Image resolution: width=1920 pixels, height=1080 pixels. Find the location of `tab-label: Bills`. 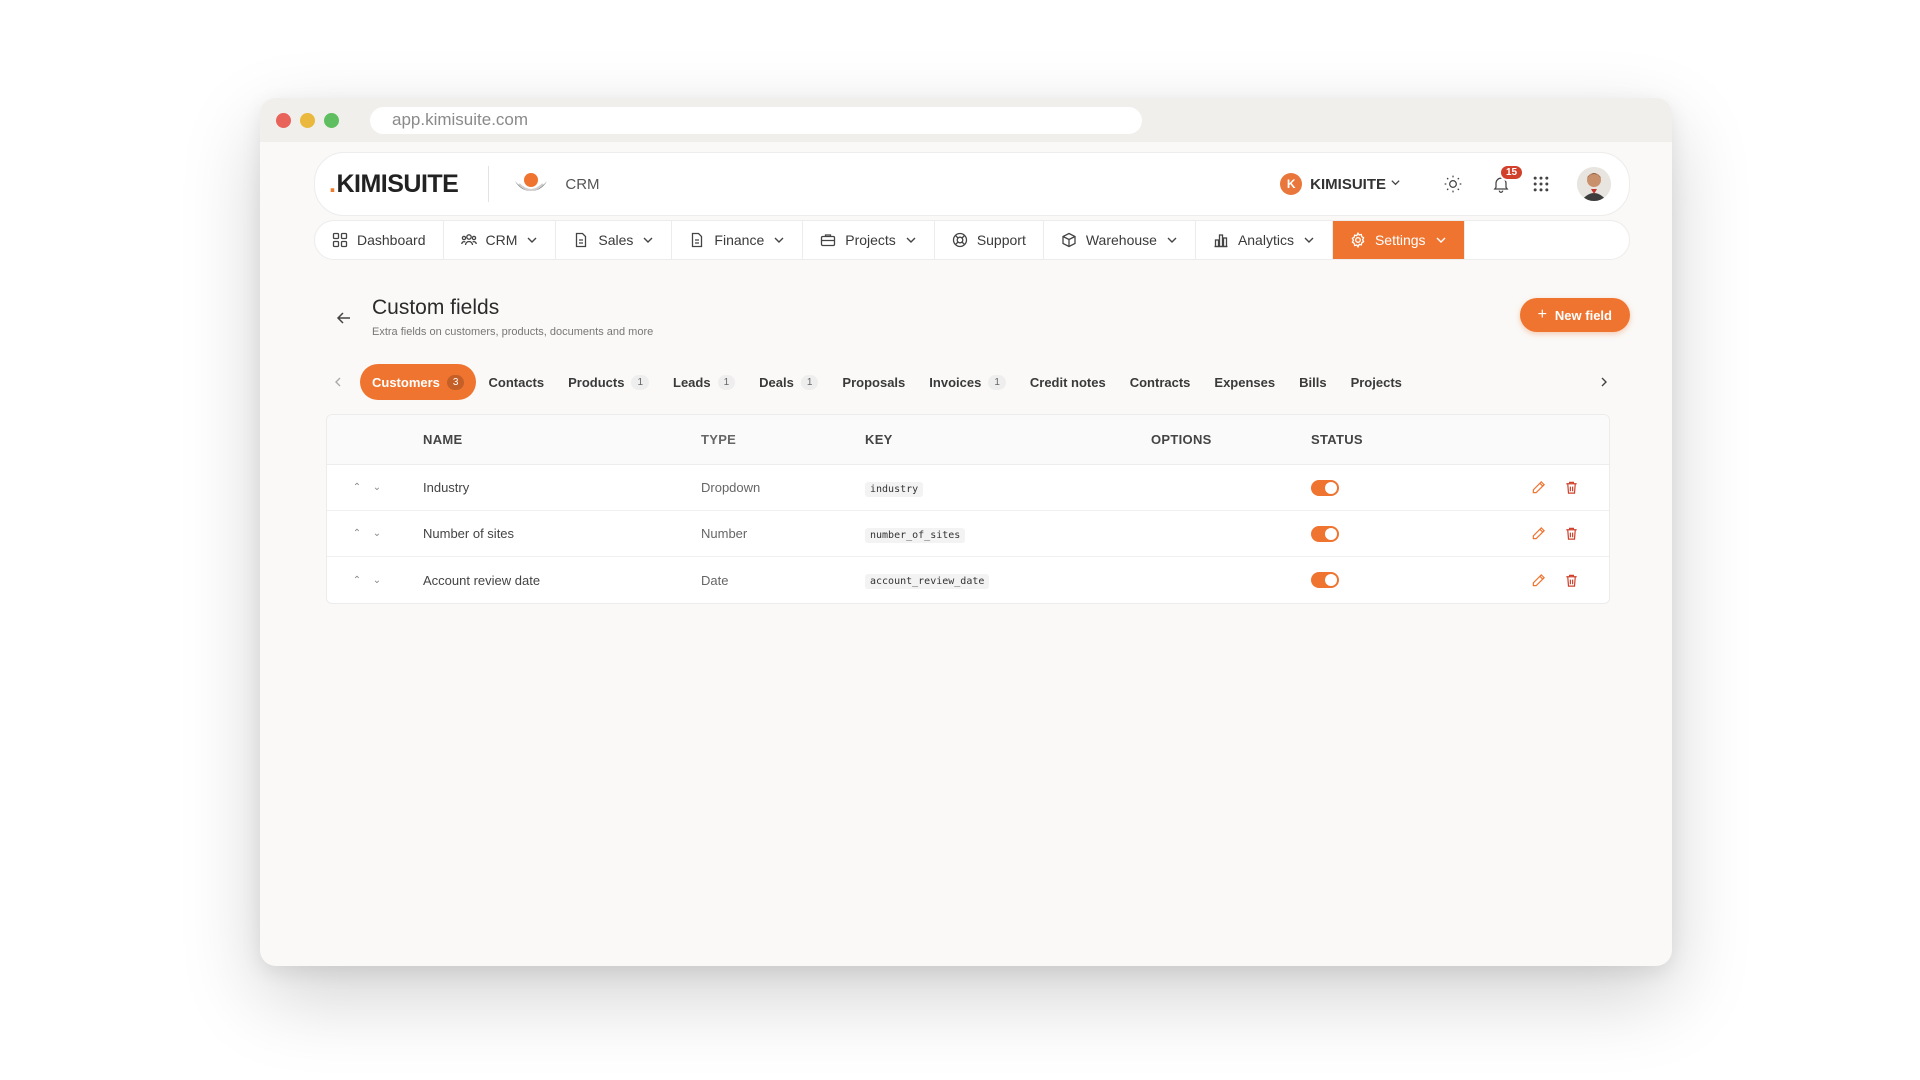

tab-label: Bills is located at coordinates (1313, 382).